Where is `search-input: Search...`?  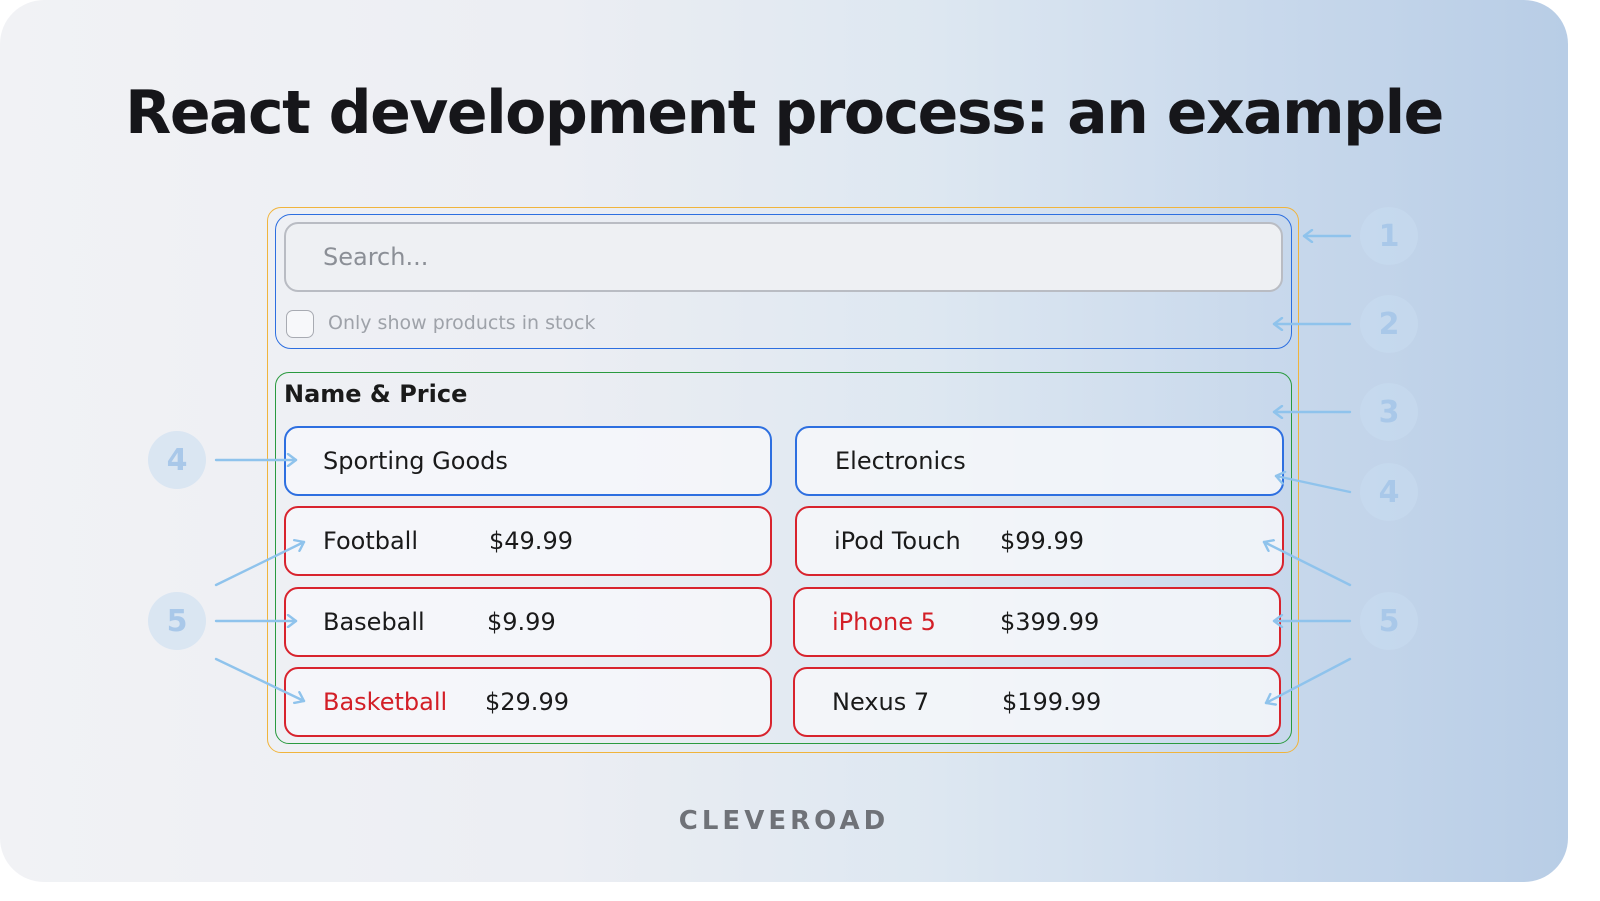 search-input: Search... is located at coordinates (783, 257).